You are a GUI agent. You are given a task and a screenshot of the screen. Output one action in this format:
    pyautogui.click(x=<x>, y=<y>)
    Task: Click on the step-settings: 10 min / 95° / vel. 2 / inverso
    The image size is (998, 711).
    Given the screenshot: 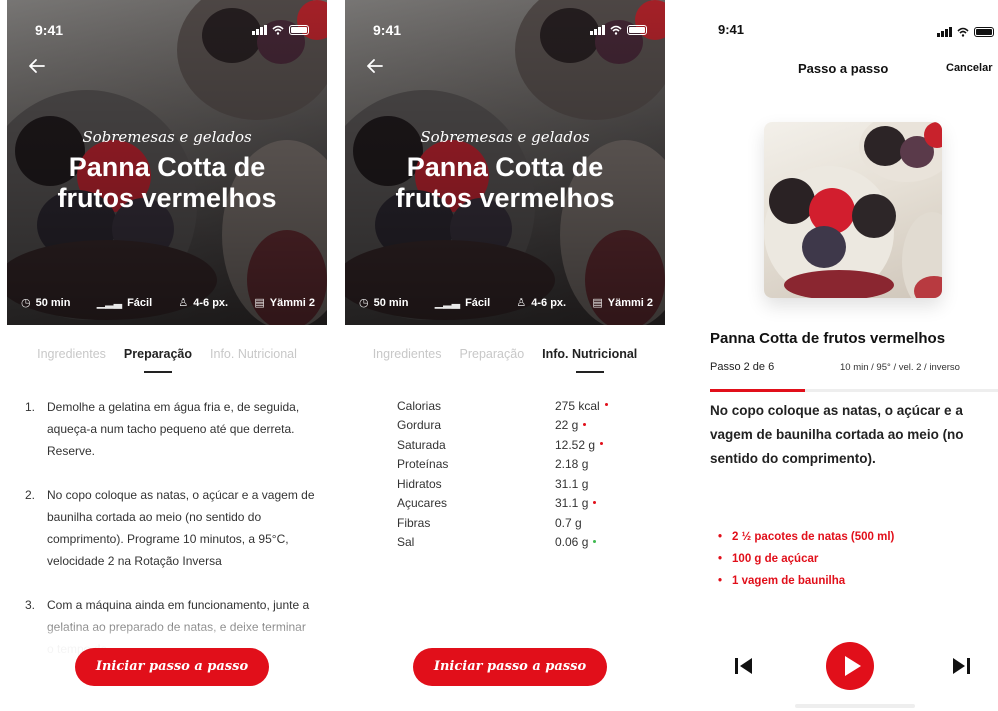 What is the action you would take?
    pyautogui.click(x=900, y=367)
    